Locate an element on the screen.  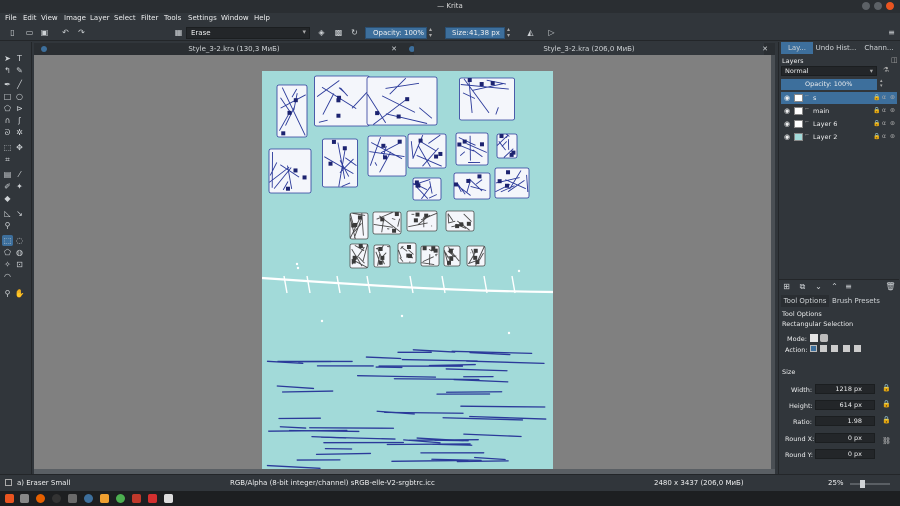
size-slider: Size: 41,38 px is located at coordinates (475, 33).